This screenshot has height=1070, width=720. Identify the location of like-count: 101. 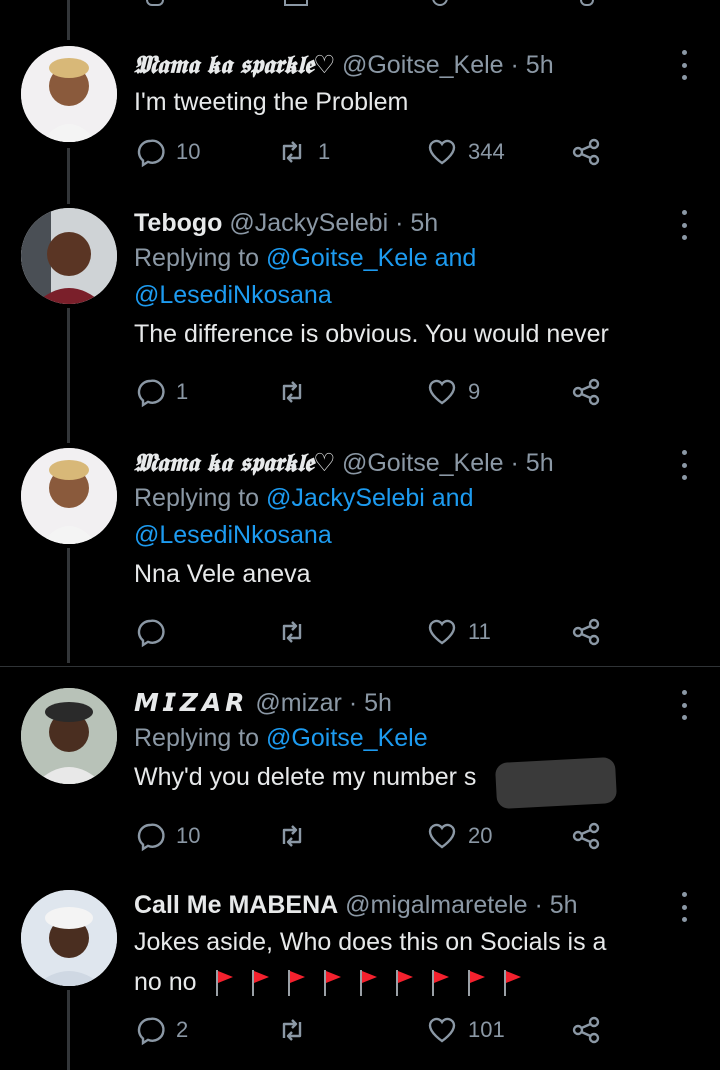
(486, 1029).